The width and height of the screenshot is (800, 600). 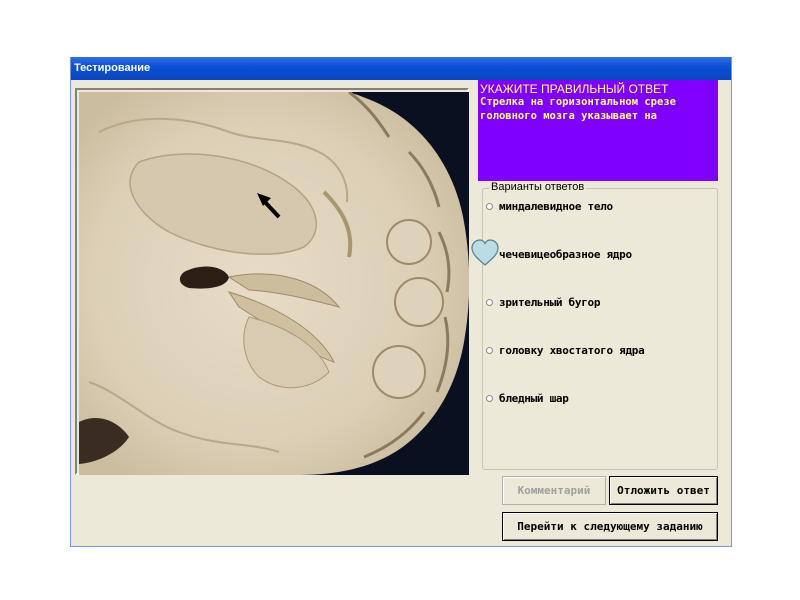 I want to click on next-question-button: Перейти к следующему заданию, so click(x=610, y=526).